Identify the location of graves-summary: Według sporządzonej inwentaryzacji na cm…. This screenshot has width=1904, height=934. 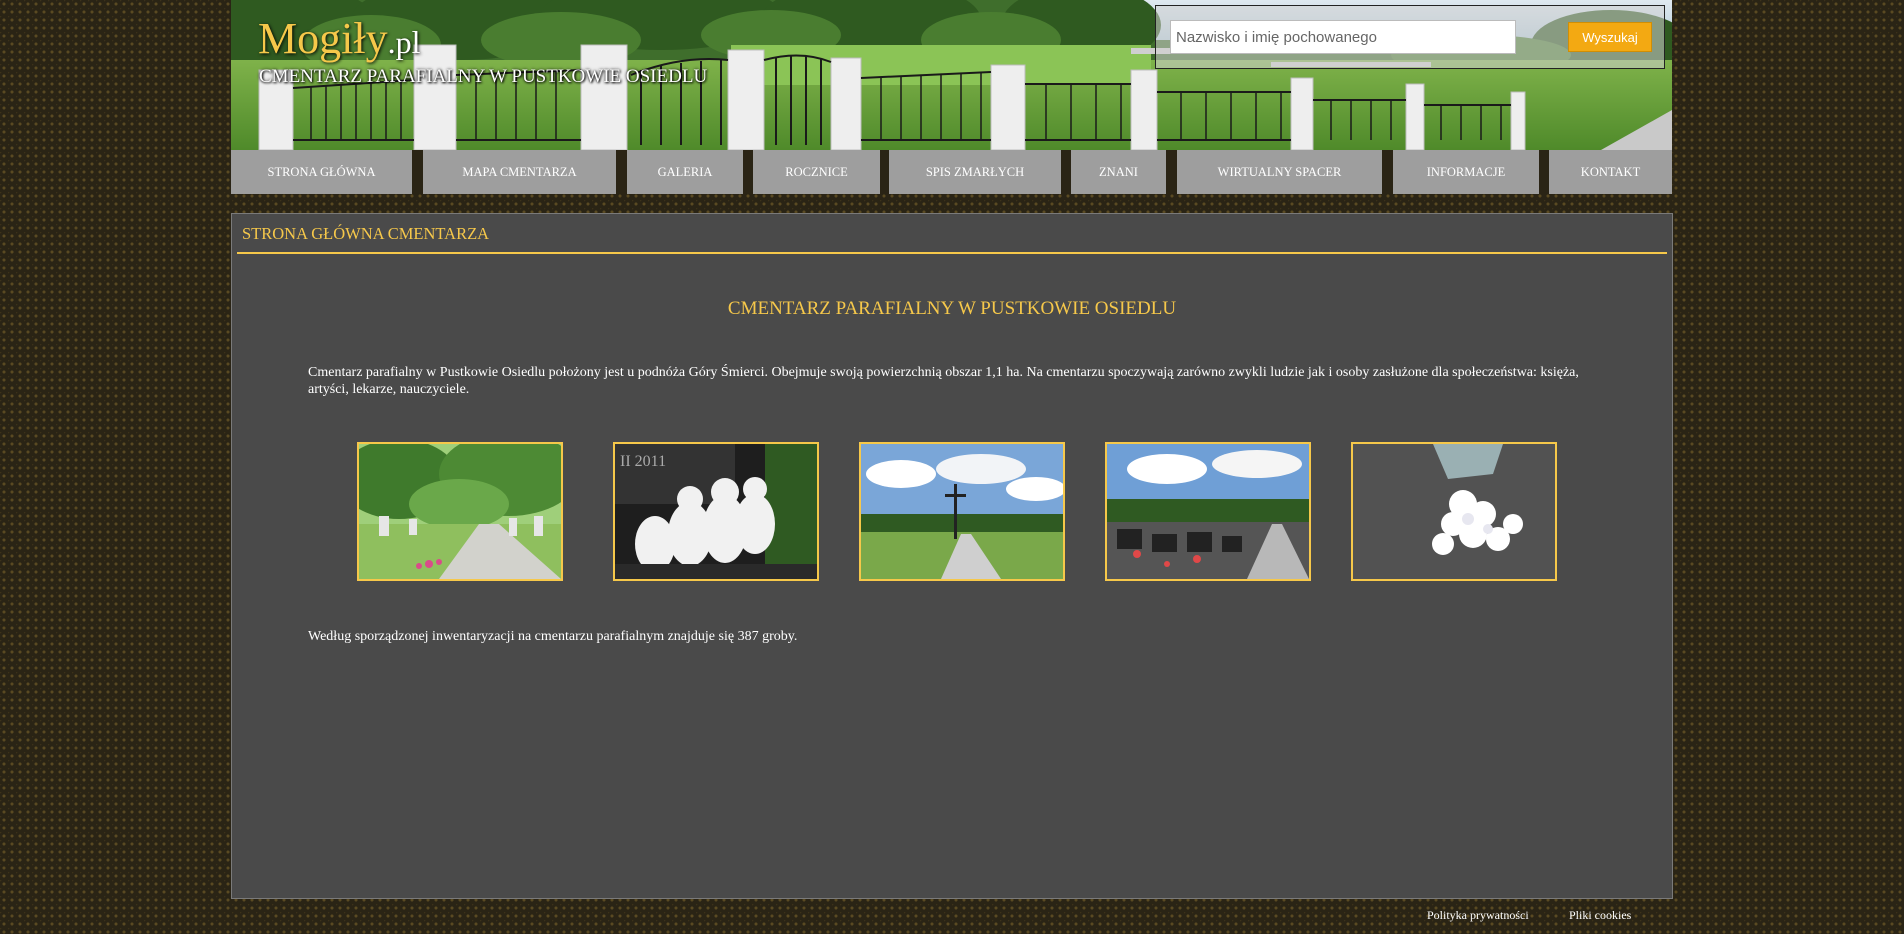
(553, 636).